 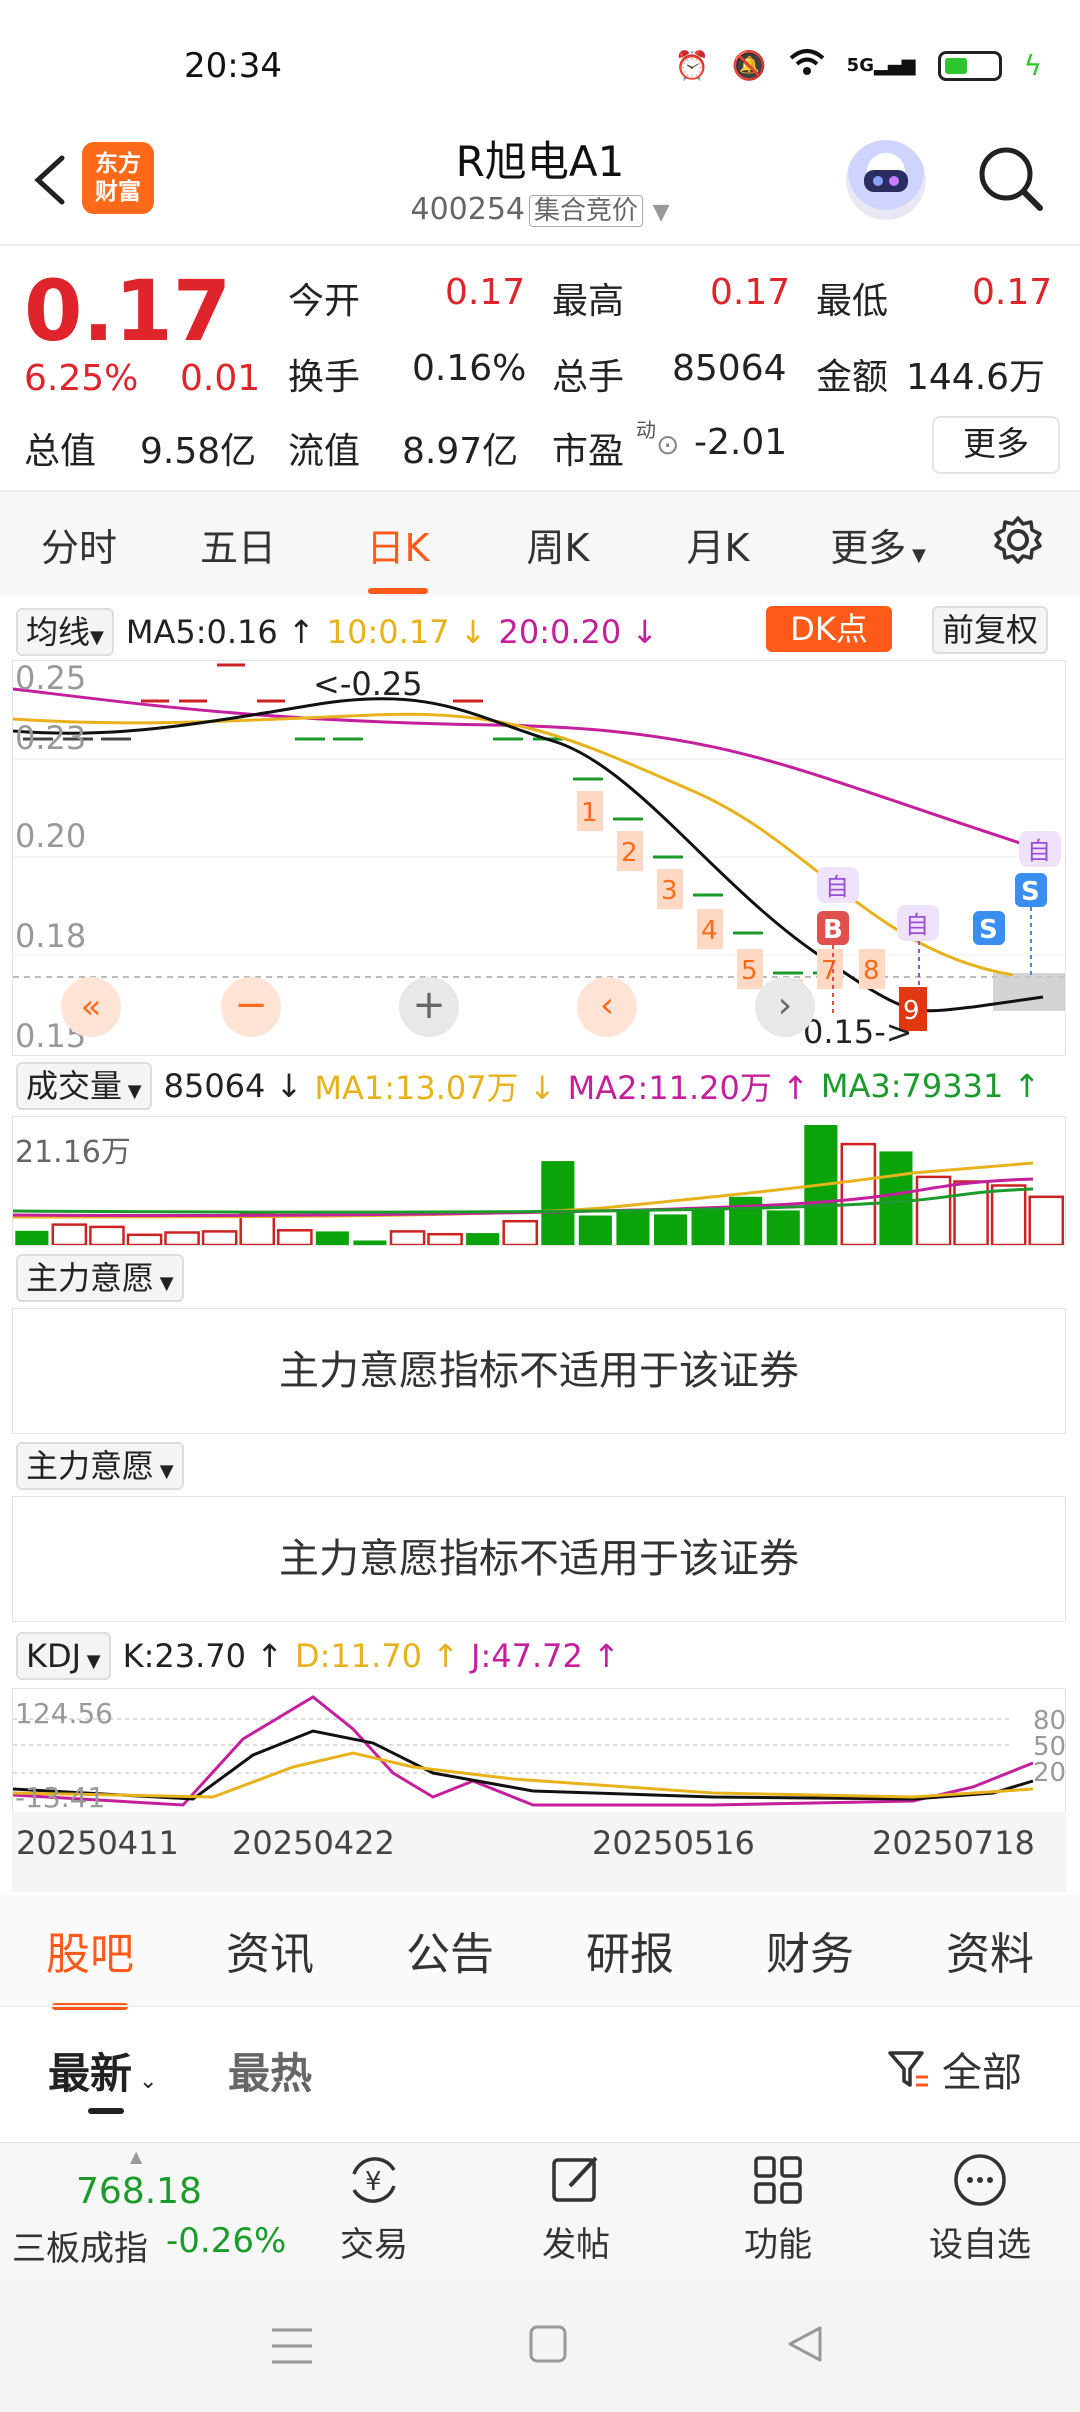 I want to click on more-quote-button: 更多, so click(x=996, y=445).